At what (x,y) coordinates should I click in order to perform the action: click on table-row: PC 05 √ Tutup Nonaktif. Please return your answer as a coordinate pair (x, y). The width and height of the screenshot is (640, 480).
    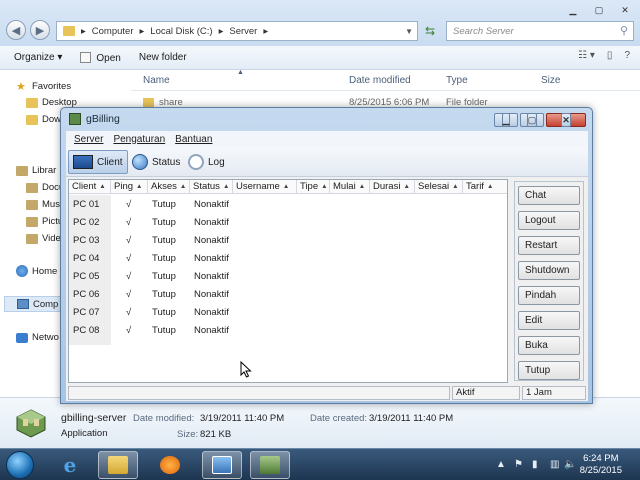
    Looking at the image, I should click on (288, 277).